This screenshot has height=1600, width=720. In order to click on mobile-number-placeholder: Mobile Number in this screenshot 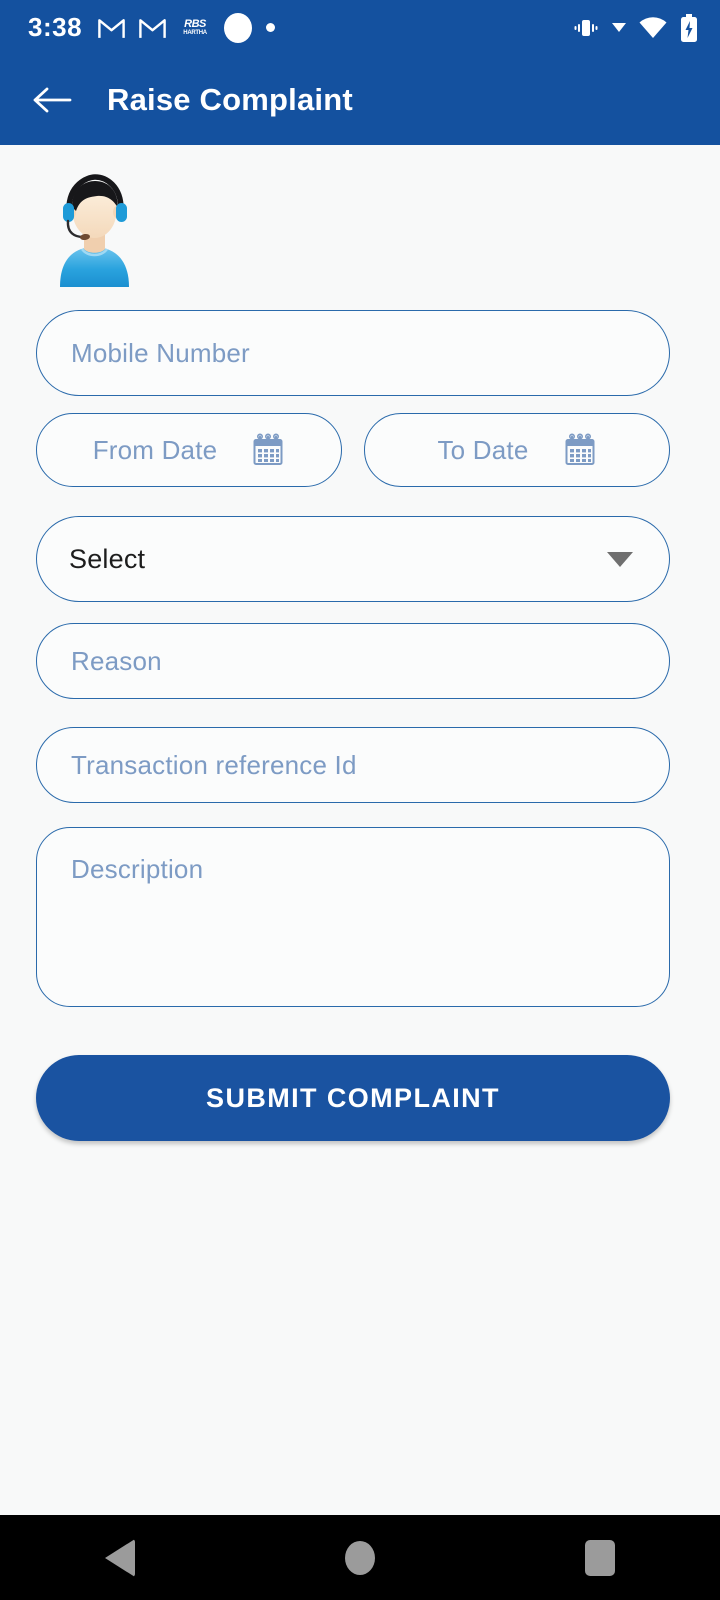, I will do `click(160, 352)`.